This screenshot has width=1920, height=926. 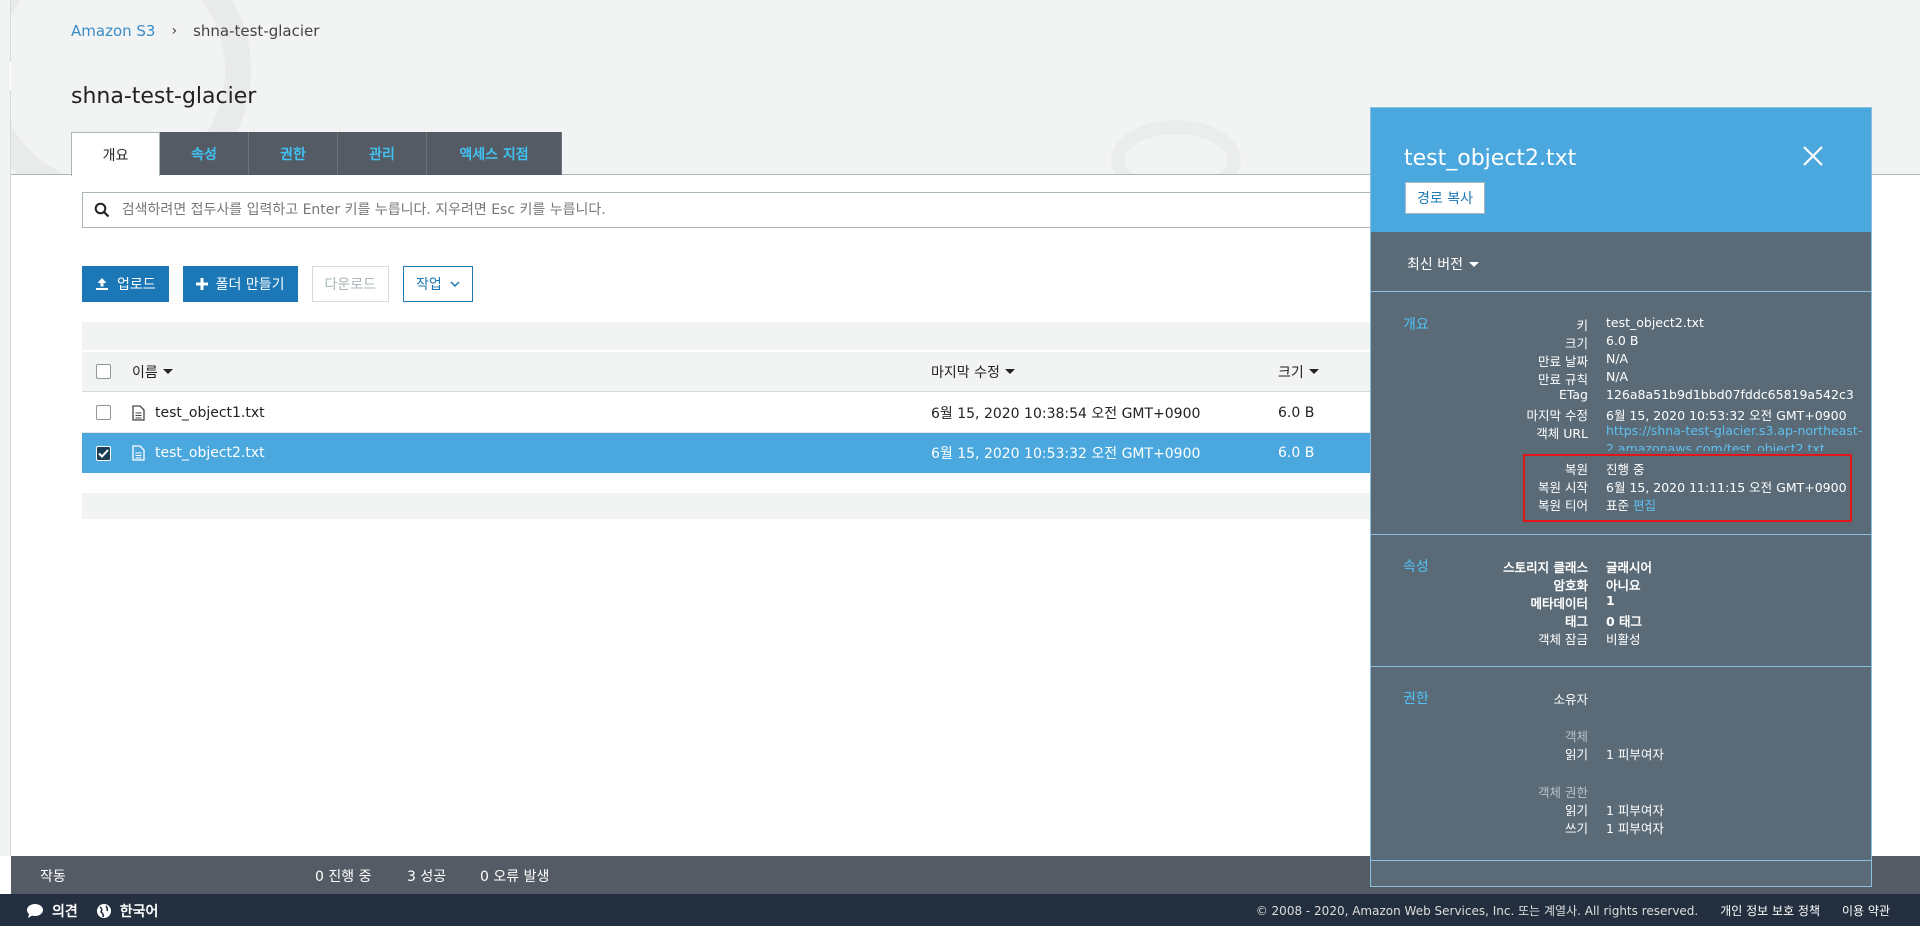 I want to click on row-name-link: test_object2.txt, so click(x=210, y=453).